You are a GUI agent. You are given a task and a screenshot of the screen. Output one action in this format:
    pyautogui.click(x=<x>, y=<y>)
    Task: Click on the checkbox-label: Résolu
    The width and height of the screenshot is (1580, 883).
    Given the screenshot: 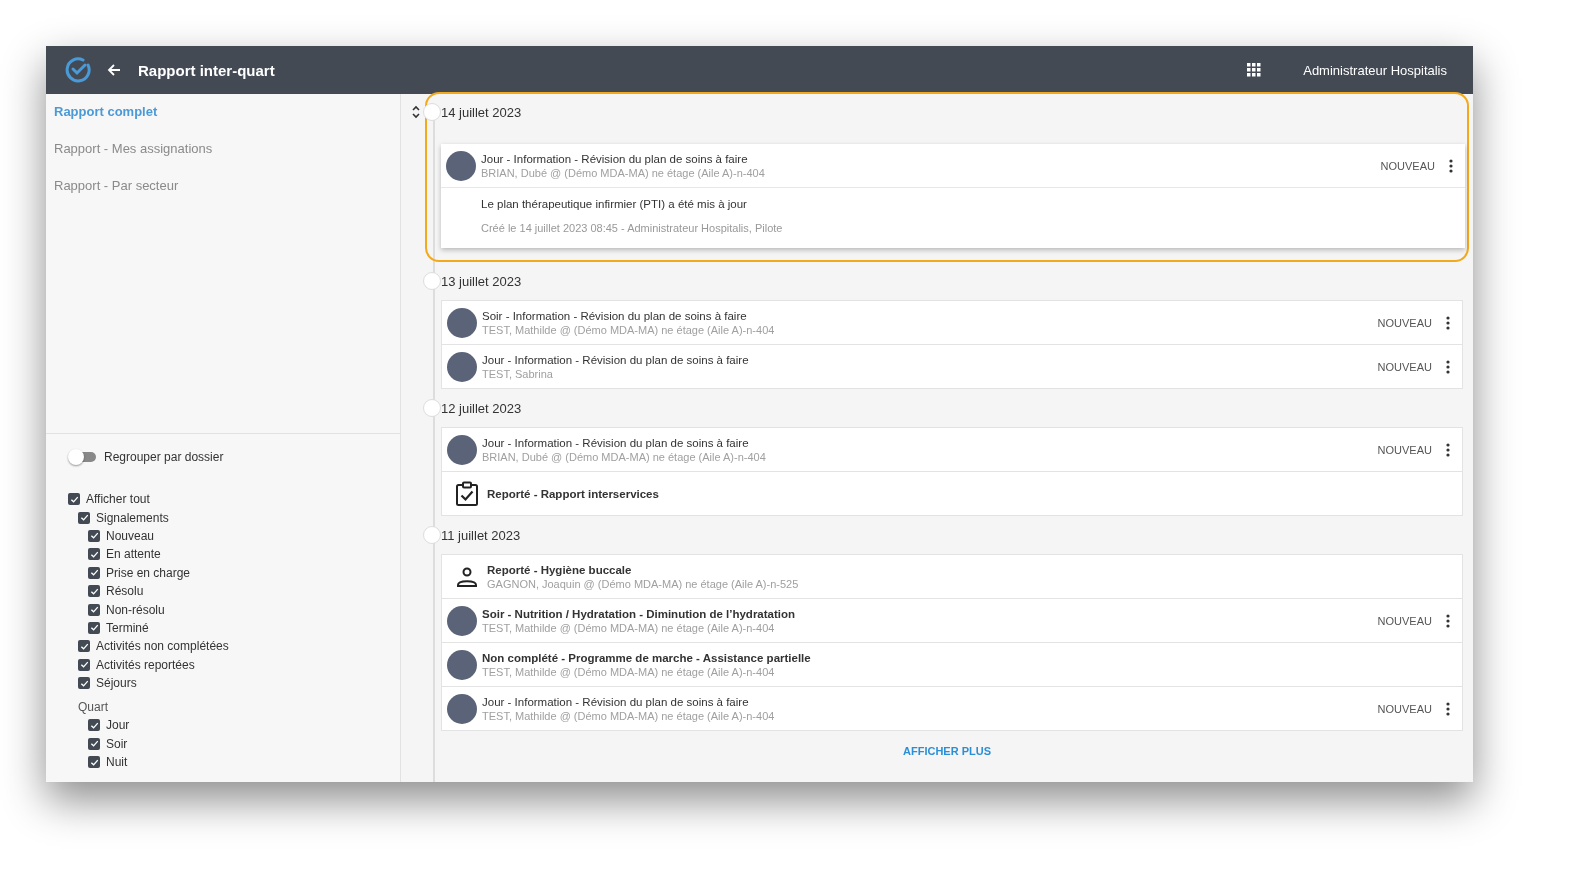 What is the action you would take?
    pyautogui.click(x=125, y=591)
    